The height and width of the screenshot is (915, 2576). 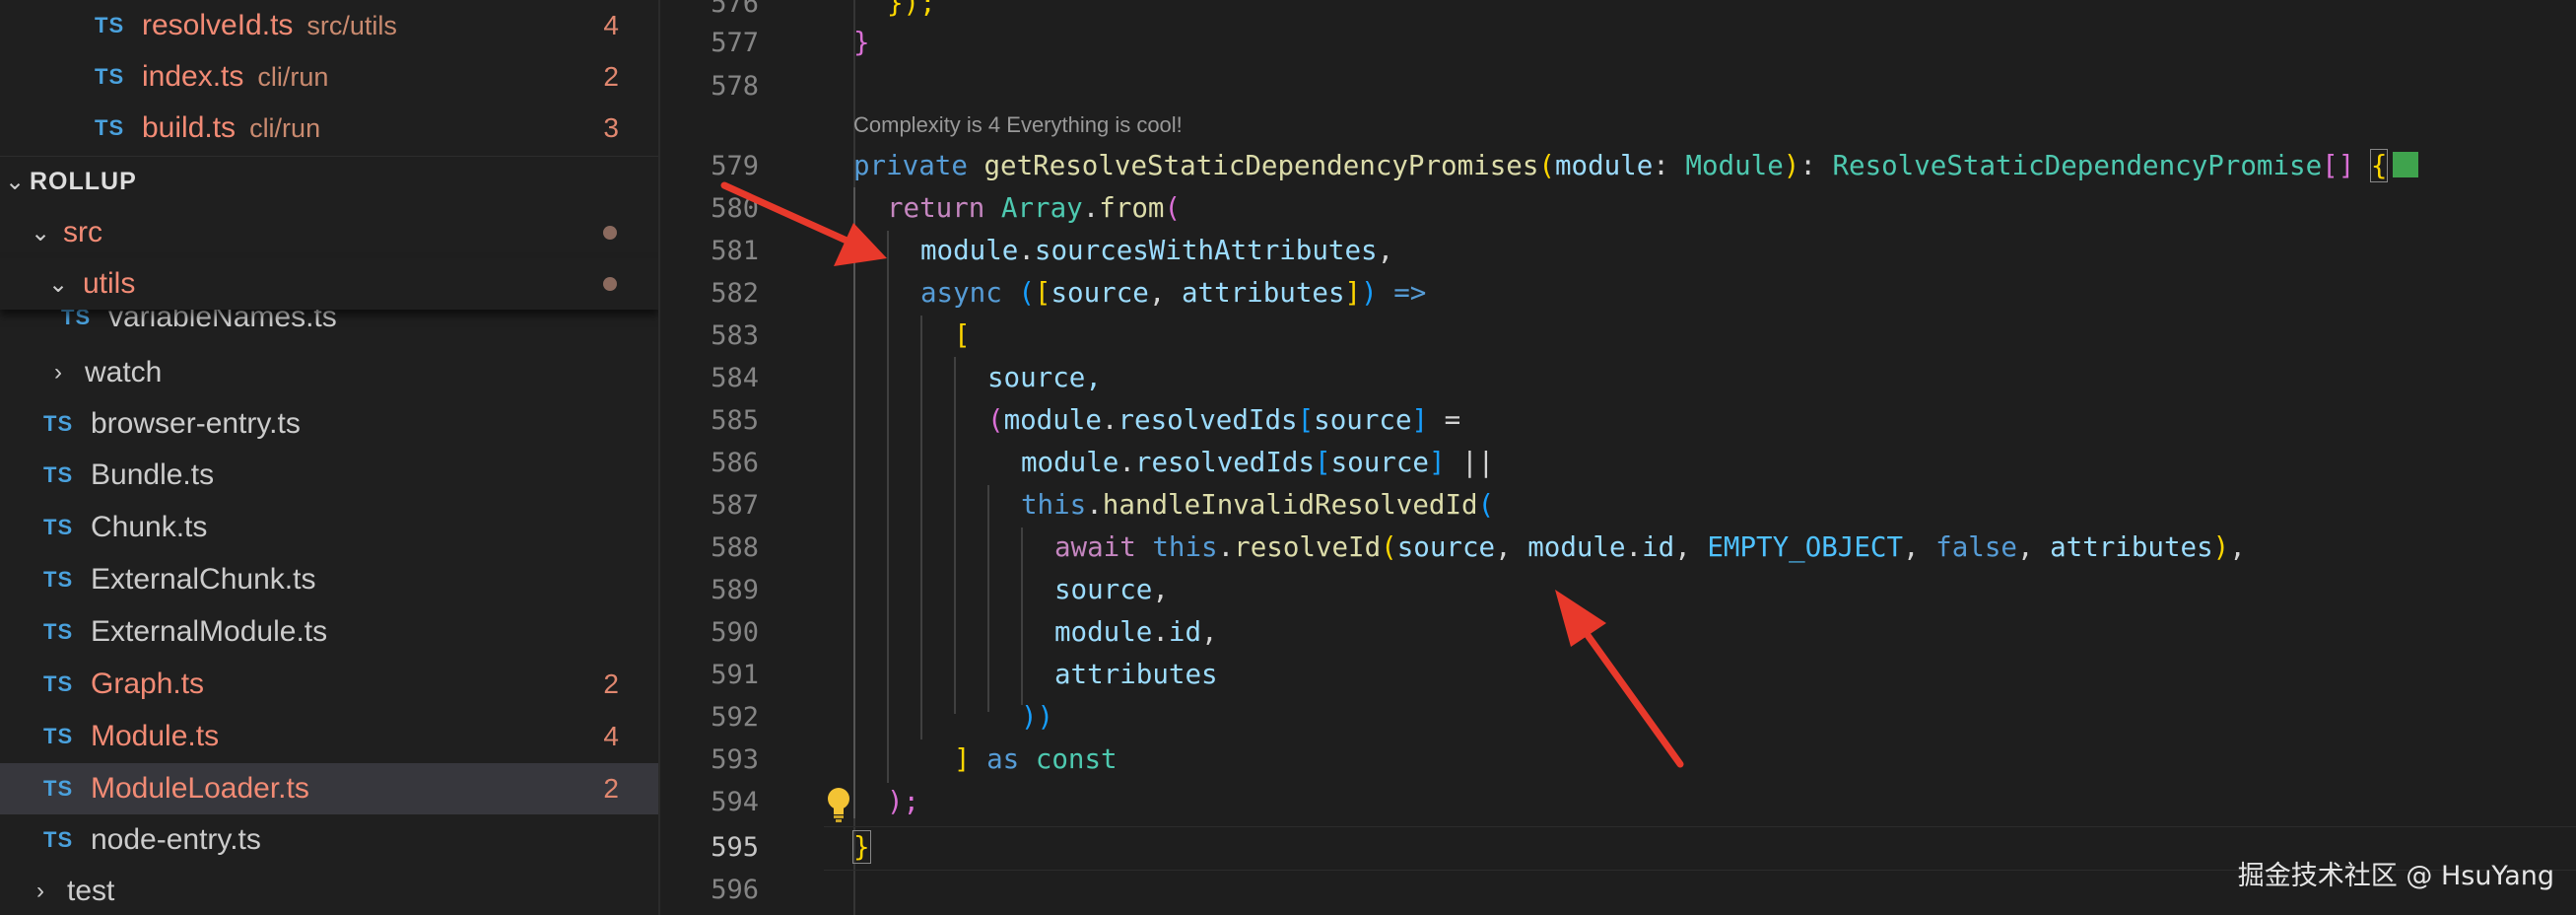 I want to click on folder-name: test, so click(x=91, y=891).